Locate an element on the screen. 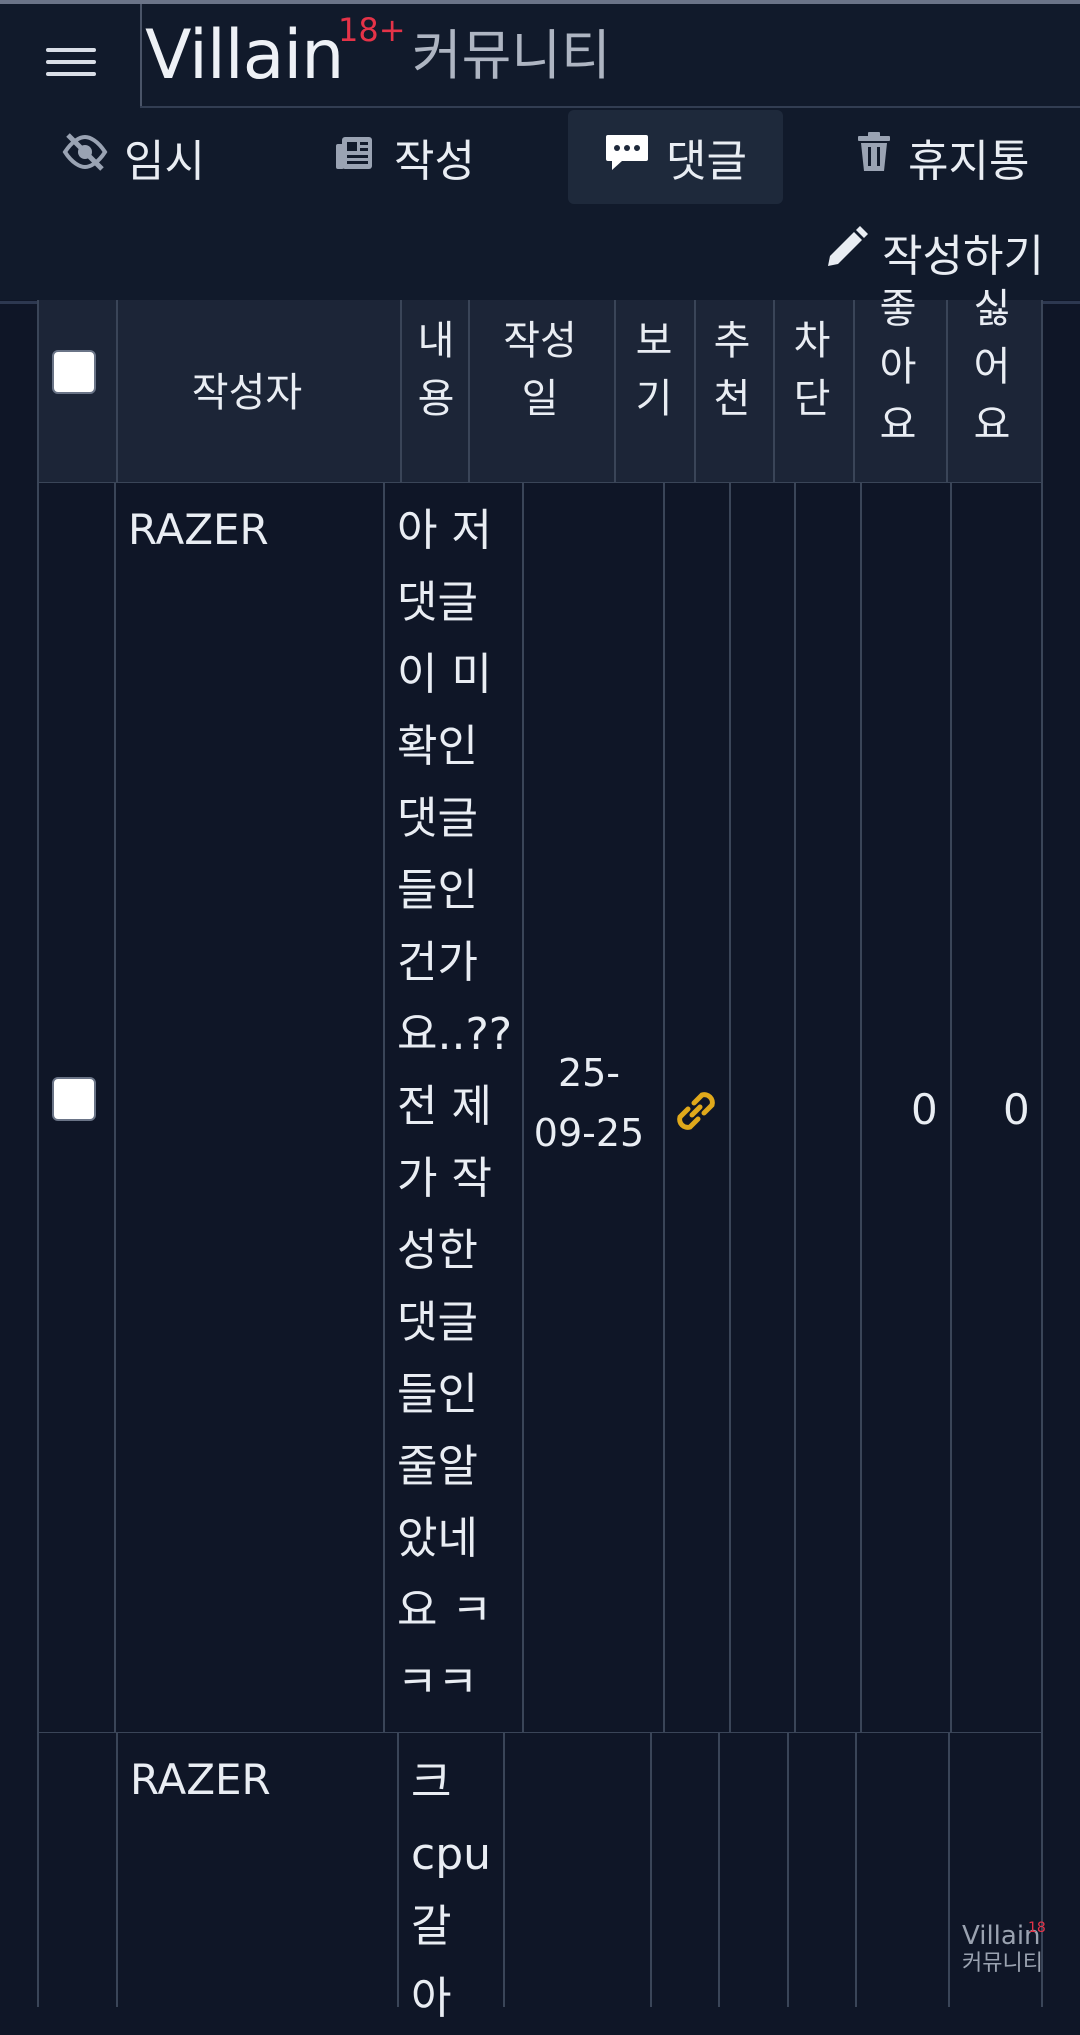 The height and width of the screenshot is (2035, 1080). tab-label: 댓글 is located at coordinates (706, 161).